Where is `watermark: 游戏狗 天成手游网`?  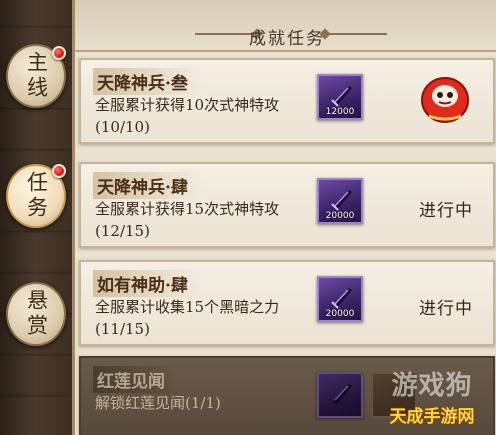 watermark: 游戏狗 天成手游网 is located at coordinates (432, 396).